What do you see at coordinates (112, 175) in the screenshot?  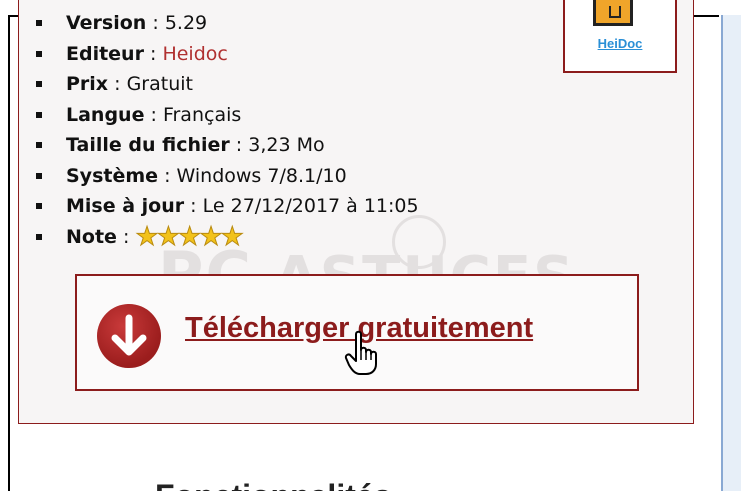 I see `spec-key: Système` at bounding box center [112, 175].